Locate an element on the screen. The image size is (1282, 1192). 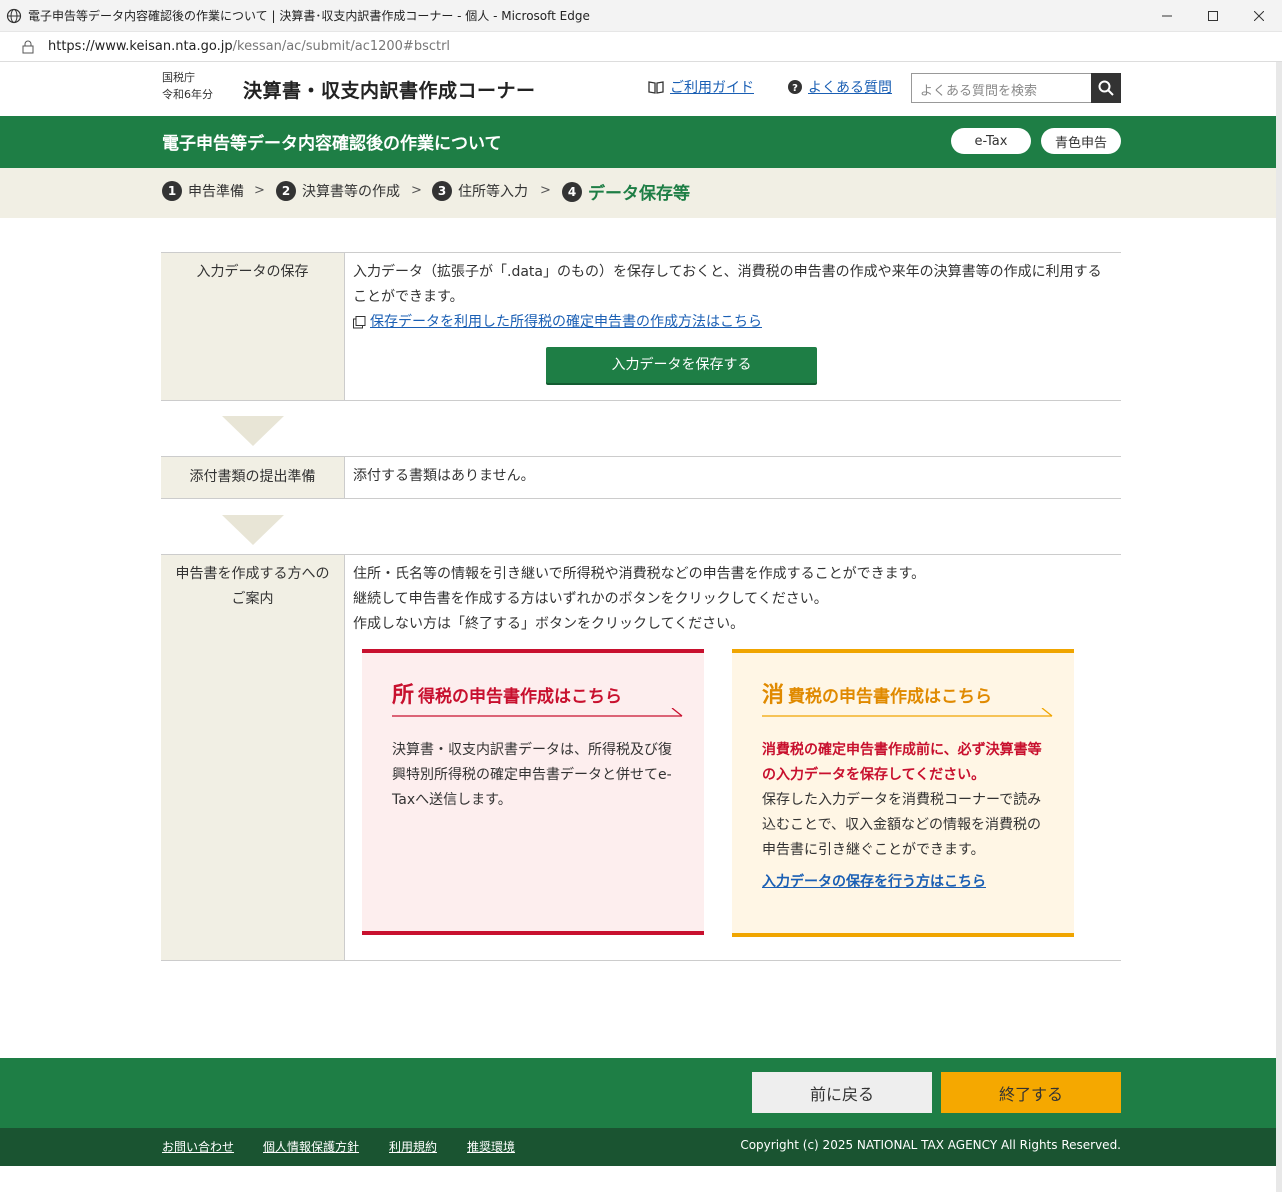
url-path: /kessan/ac/submit/ac1200#bsctrl is located at coordinates (341, 46).